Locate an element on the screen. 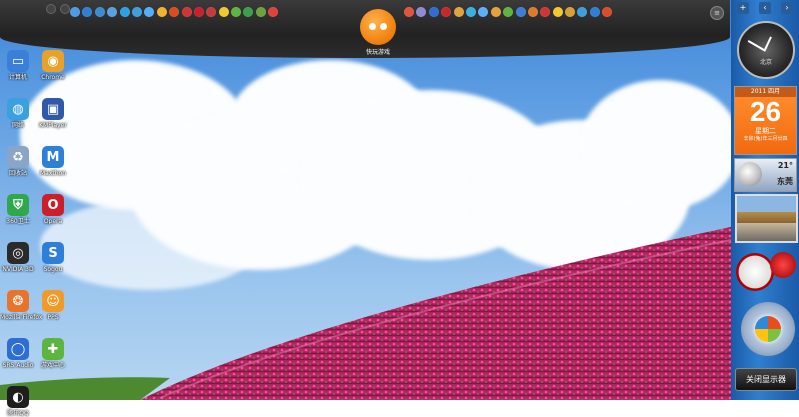  desktop-icon-label: KMPlayer is located at coordinates (53, 125).